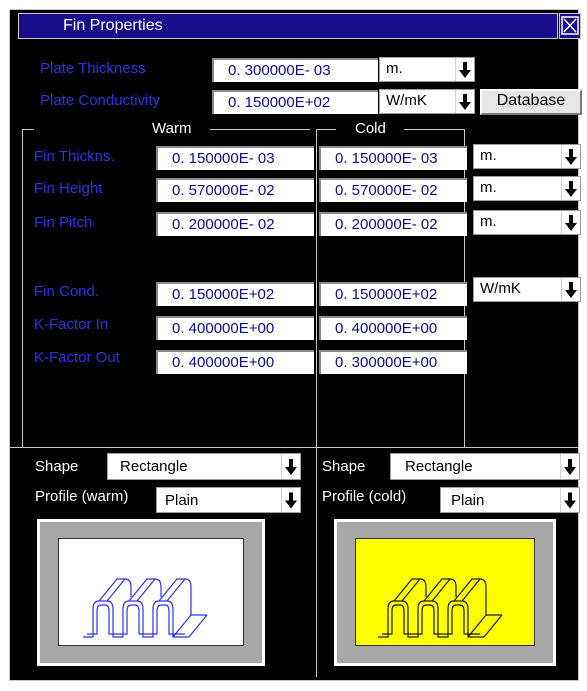 The width and height of the screenshot is (587, 691). What do you see at coordinates (113, 25) in the screenshot?
I see `dialog-title: Fin Properties` at bounding box center [113, 25].